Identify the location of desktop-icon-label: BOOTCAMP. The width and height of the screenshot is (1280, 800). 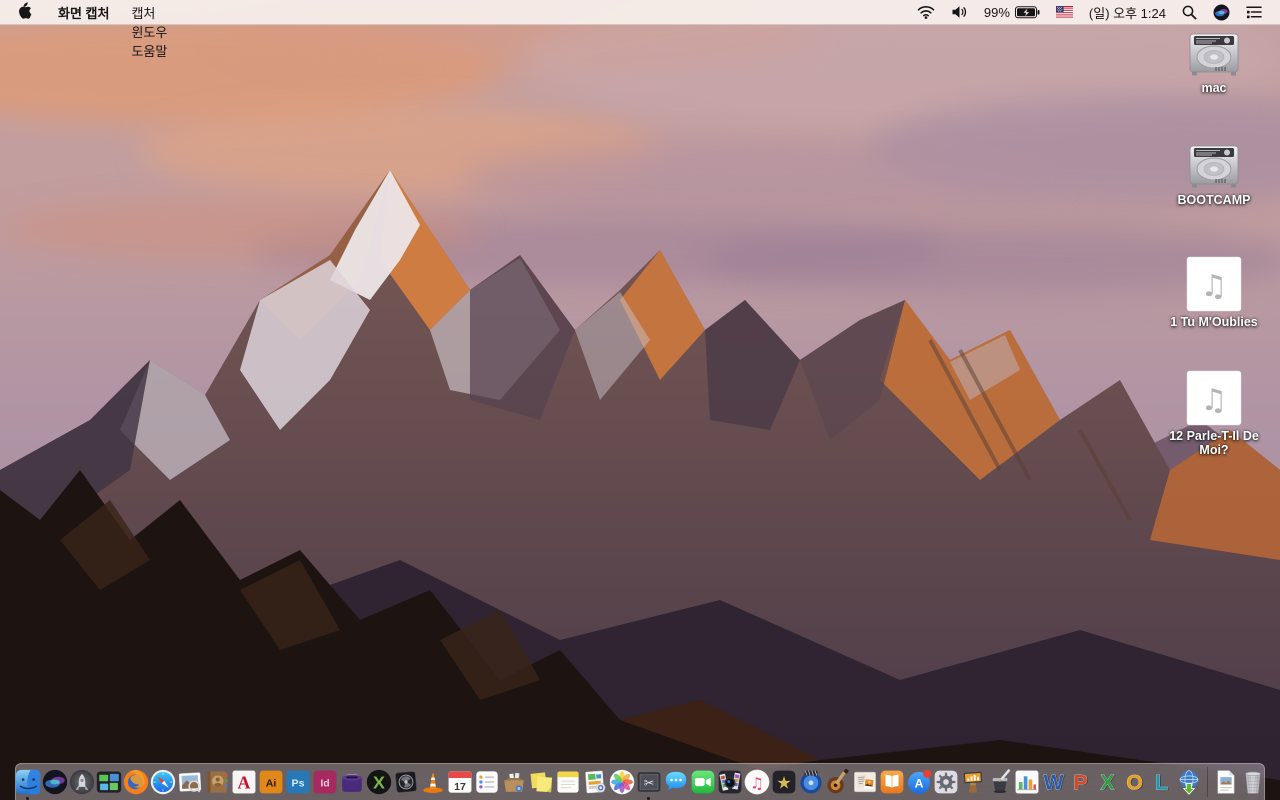
(1214, 200).